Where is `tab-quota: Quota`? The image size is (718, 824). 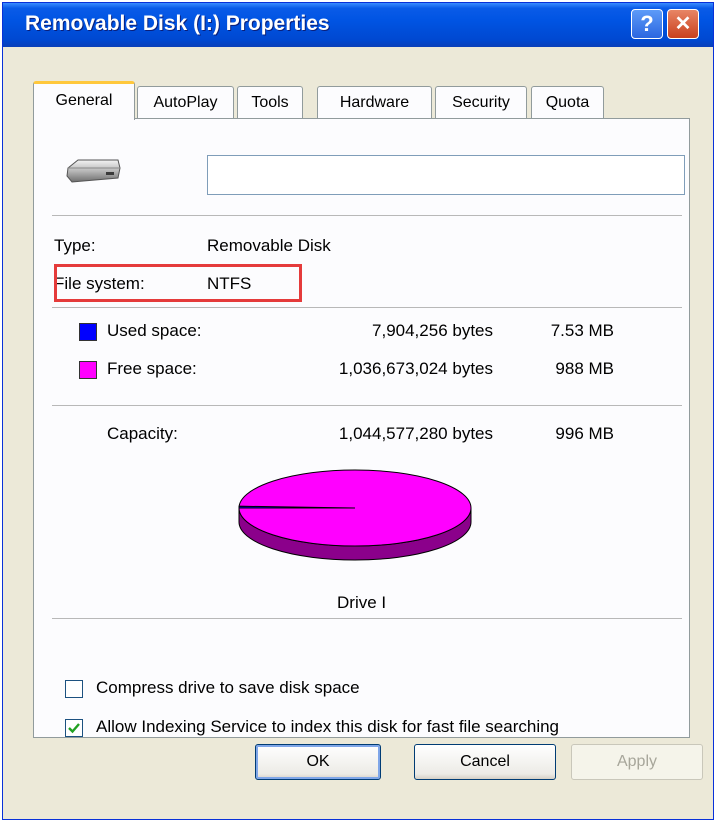
tab-quota: Quota is located at coordinates (567, 102).